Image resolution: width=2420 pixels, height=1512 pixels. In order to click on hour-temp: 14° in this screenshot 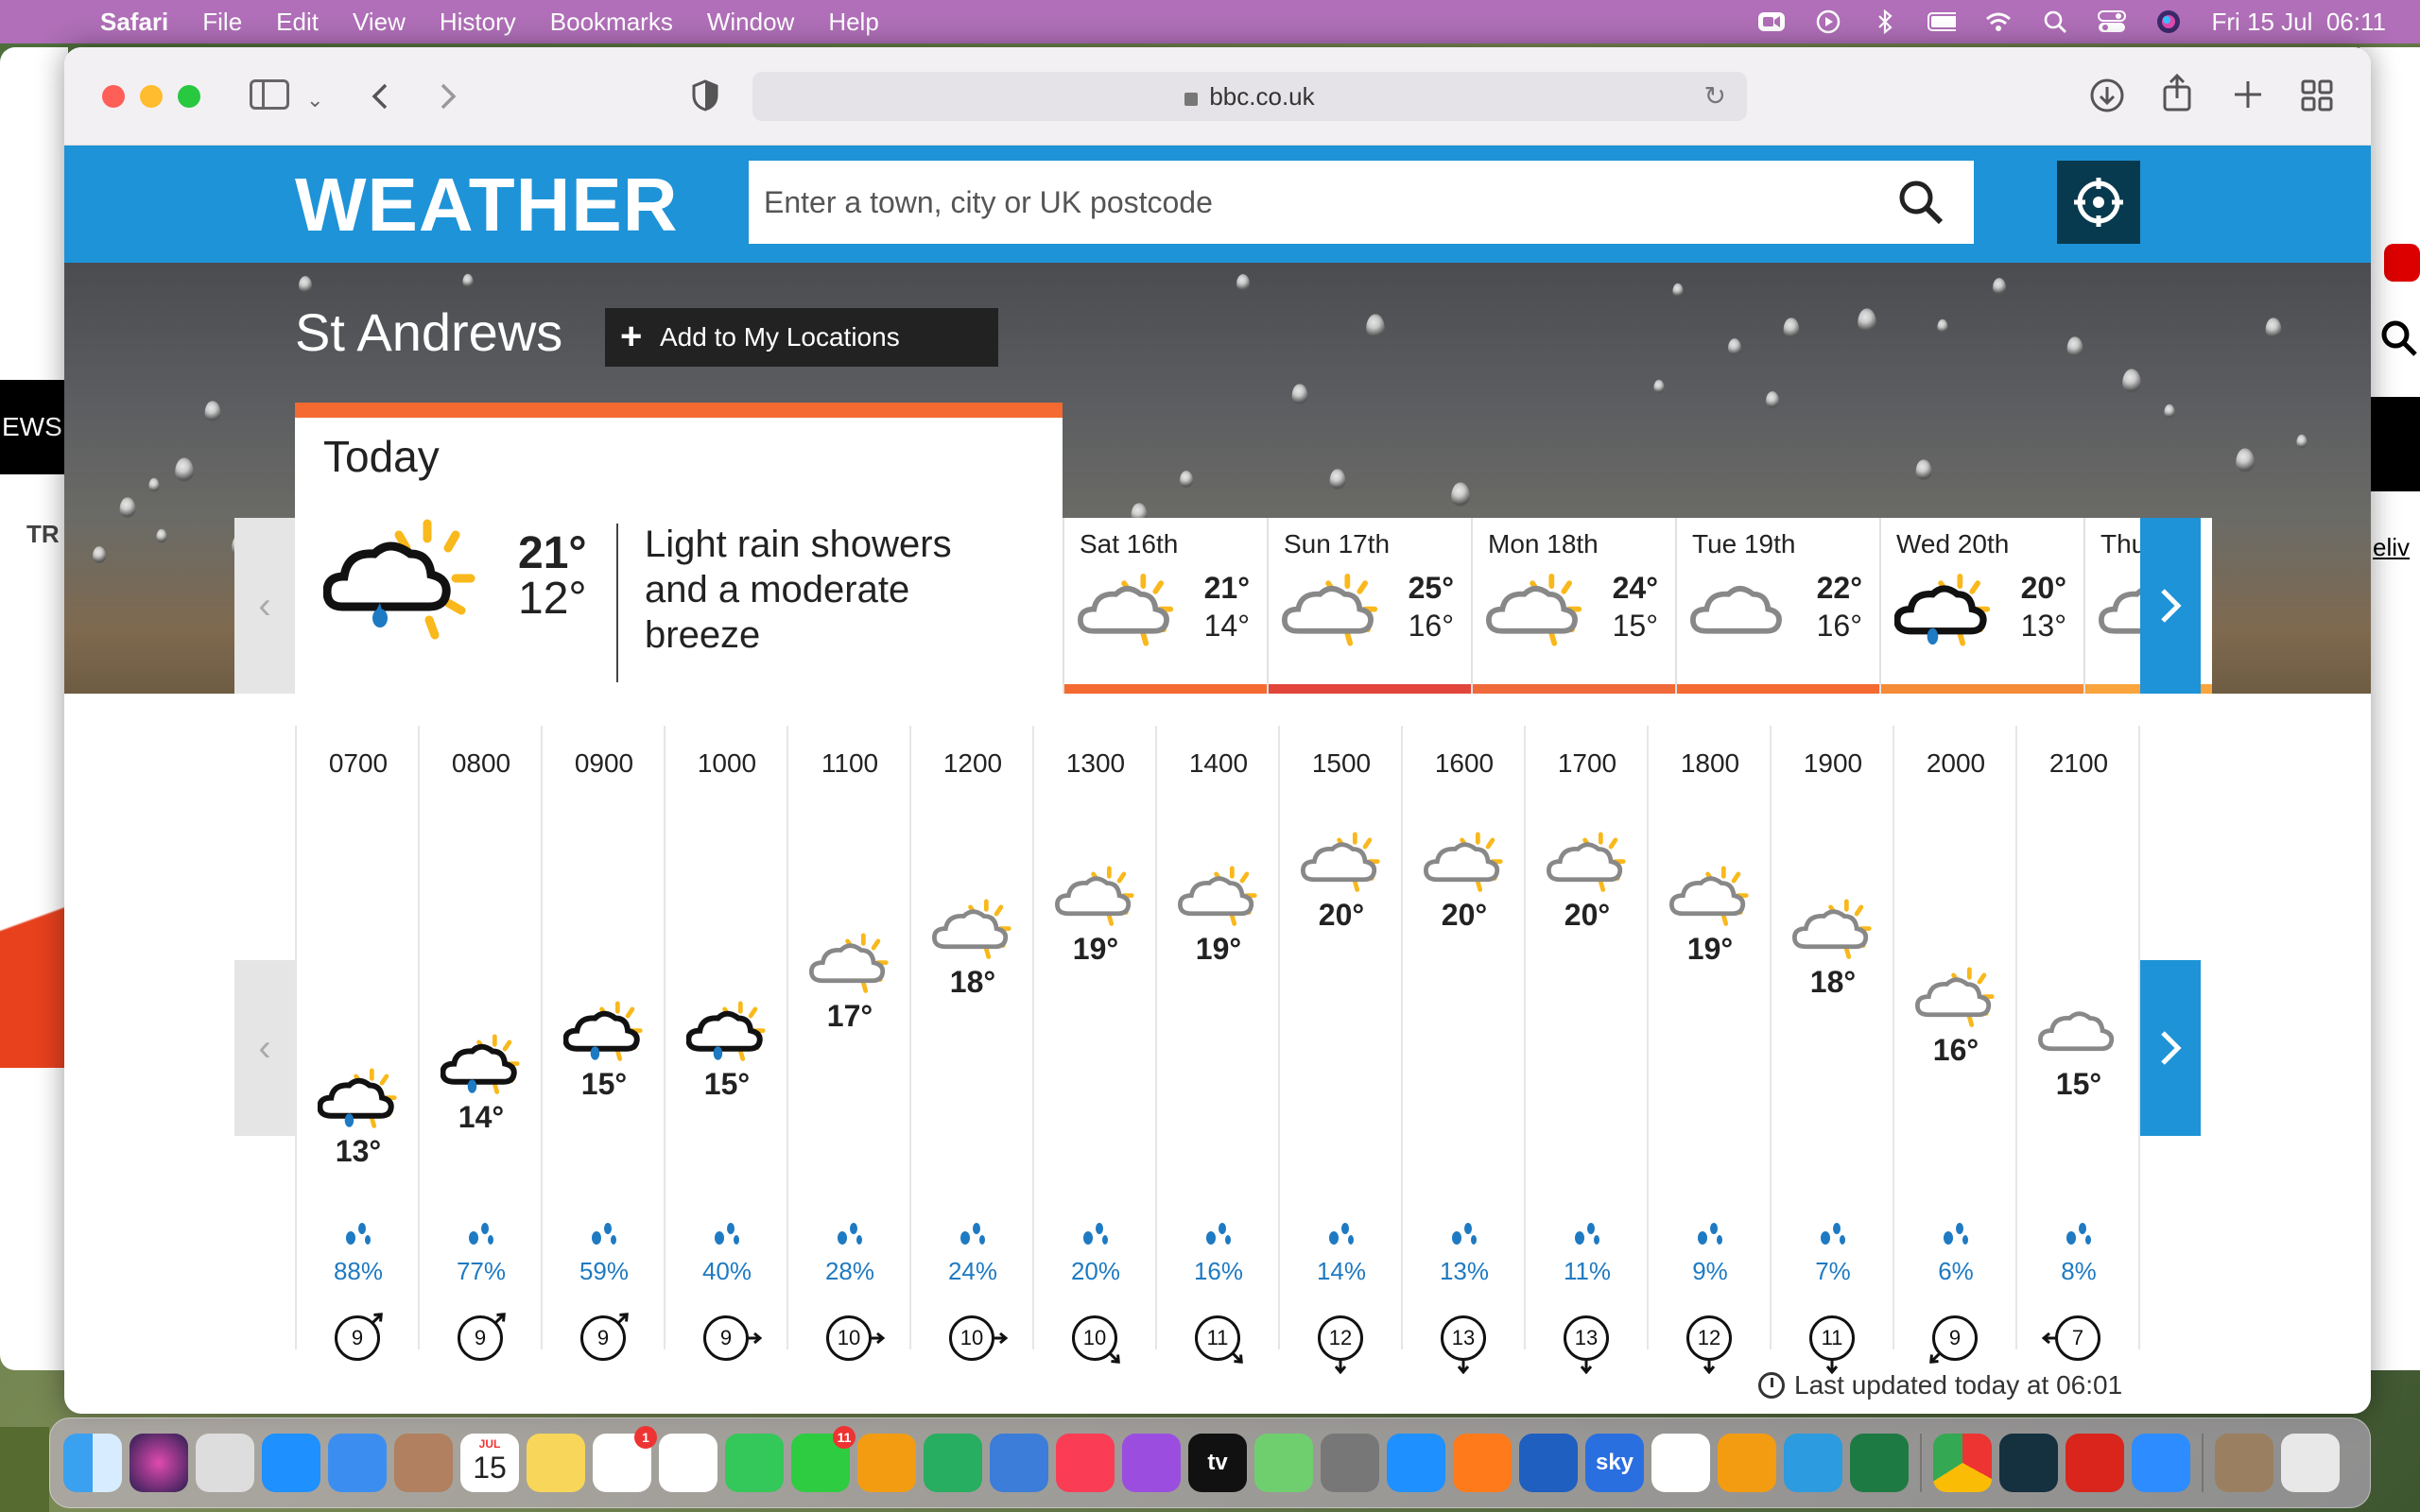, I will do `click(481, 1117)`.